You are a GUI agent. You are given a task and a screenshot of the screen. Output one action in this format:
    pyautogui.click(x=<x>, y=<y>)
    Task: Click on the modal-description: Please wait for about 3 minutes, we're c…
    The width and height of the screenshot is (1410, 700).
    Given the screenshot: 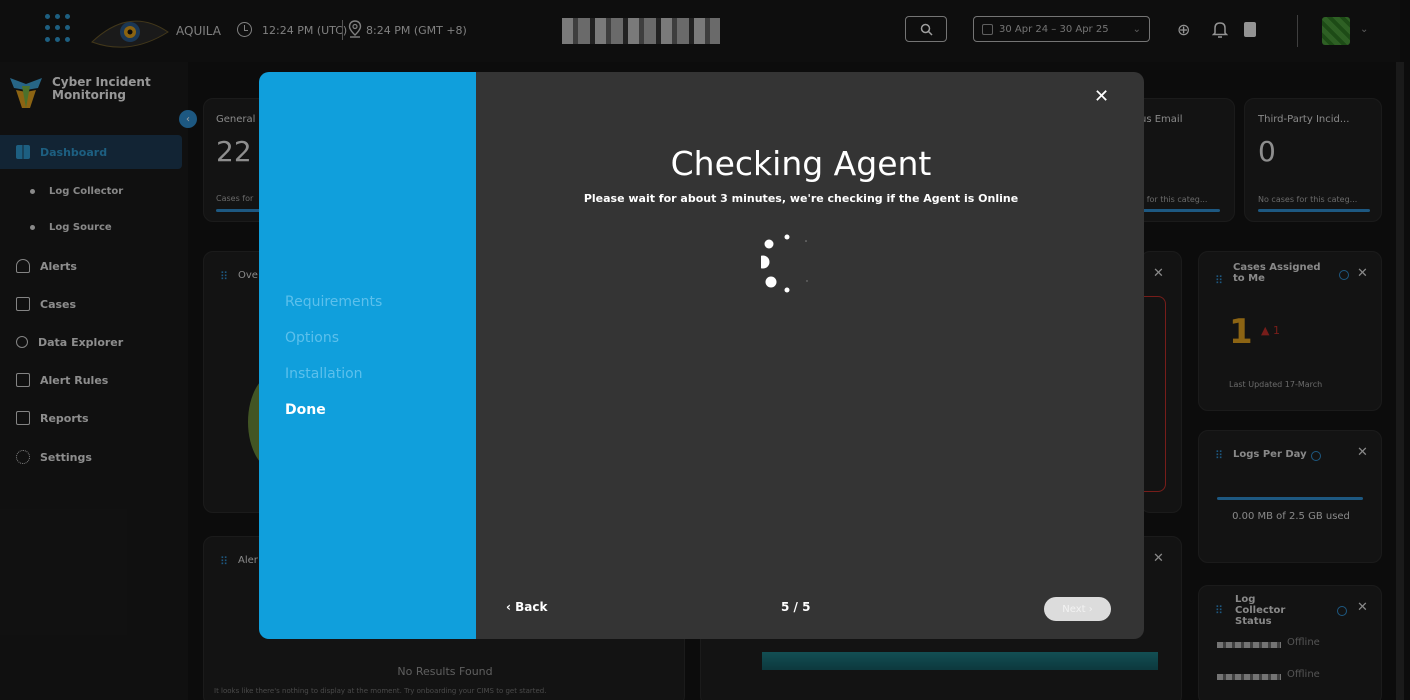 What is the action you would take?
    pyautogui.click(x=801, y=198)
    